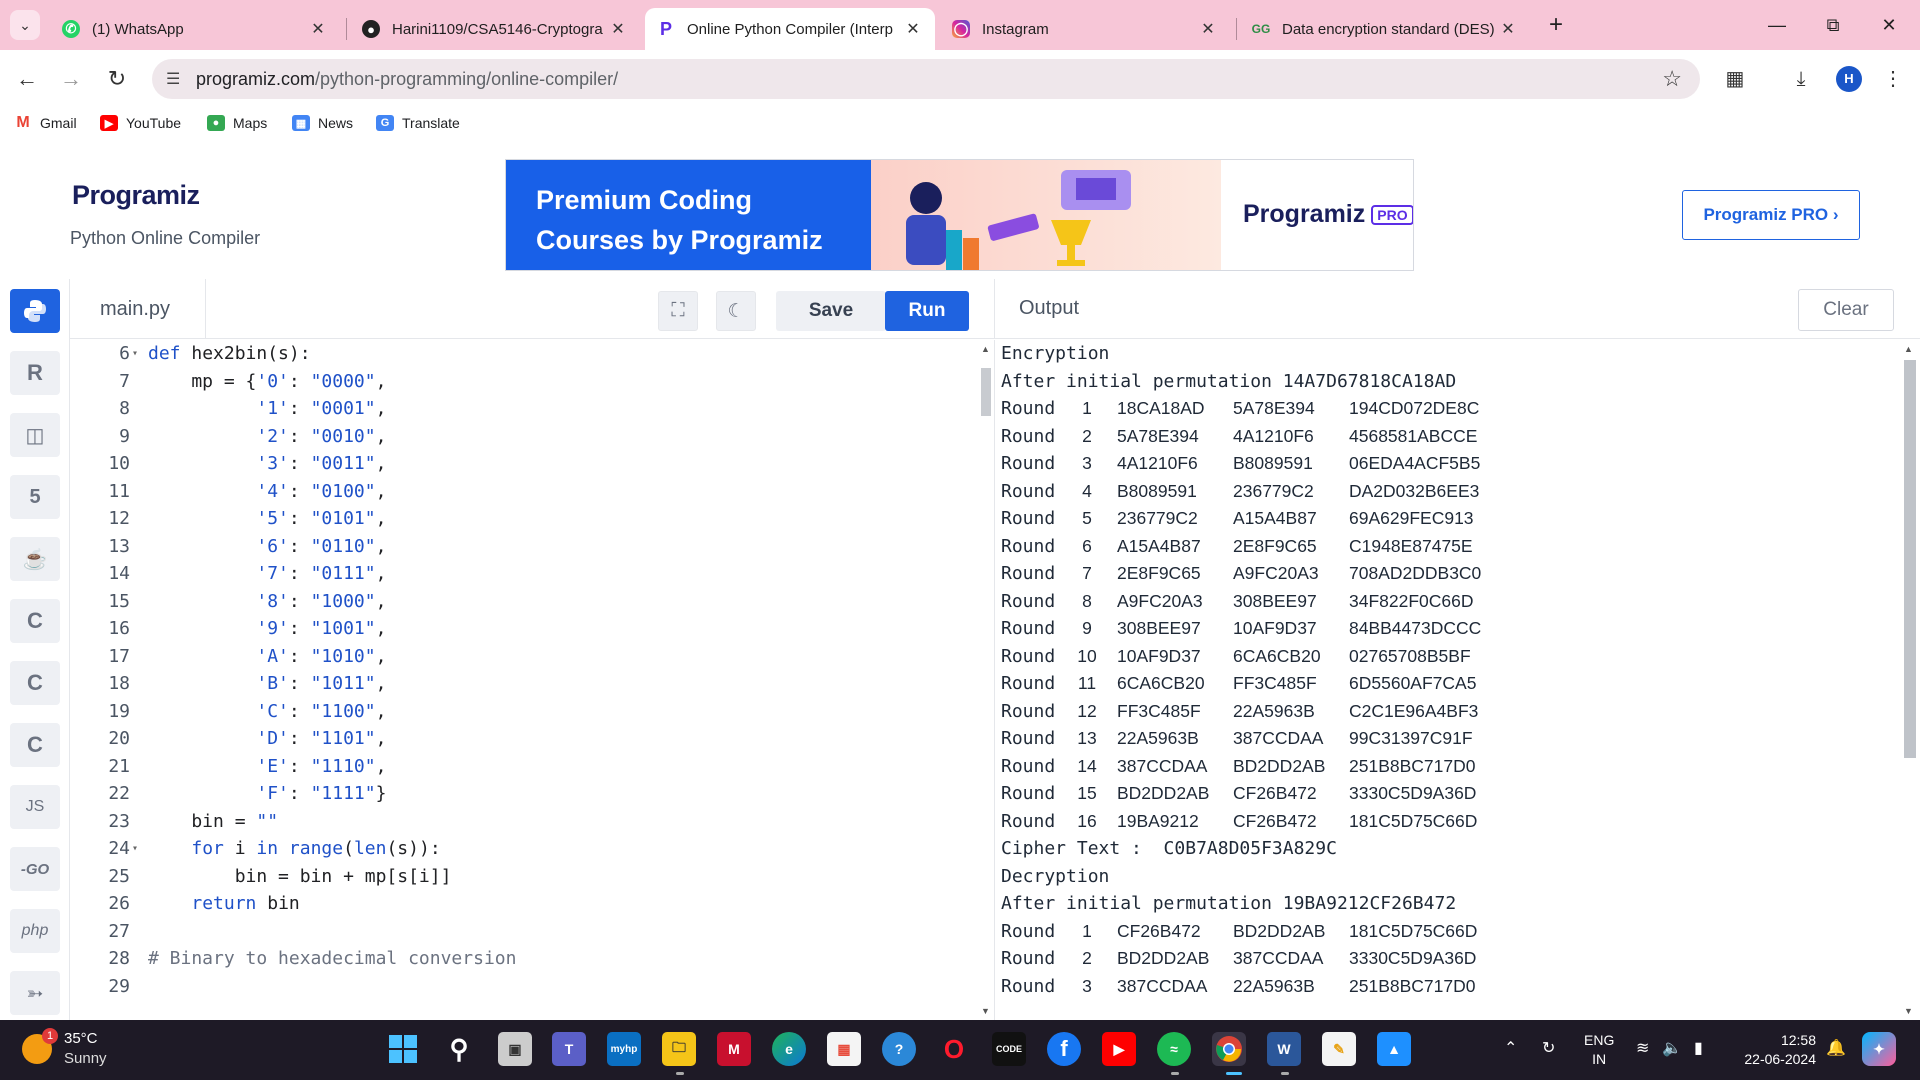 This screenshot has height=1080, width=1920. I want to click on bookmark-gmail: M Gmail, so click(45, 122).